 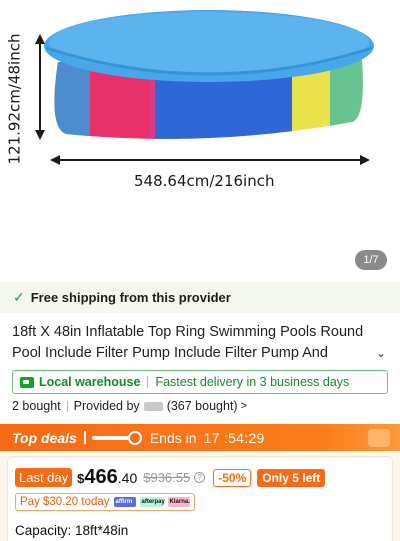 I want to click on clock-icon, so click(x=134, y=437).